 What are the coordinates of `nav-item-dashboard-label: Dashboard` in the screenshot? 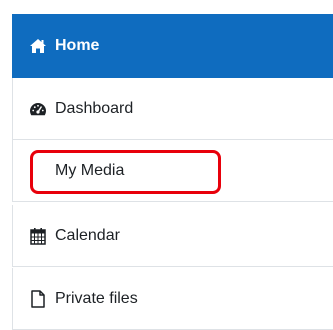 It's located at (94, 108).